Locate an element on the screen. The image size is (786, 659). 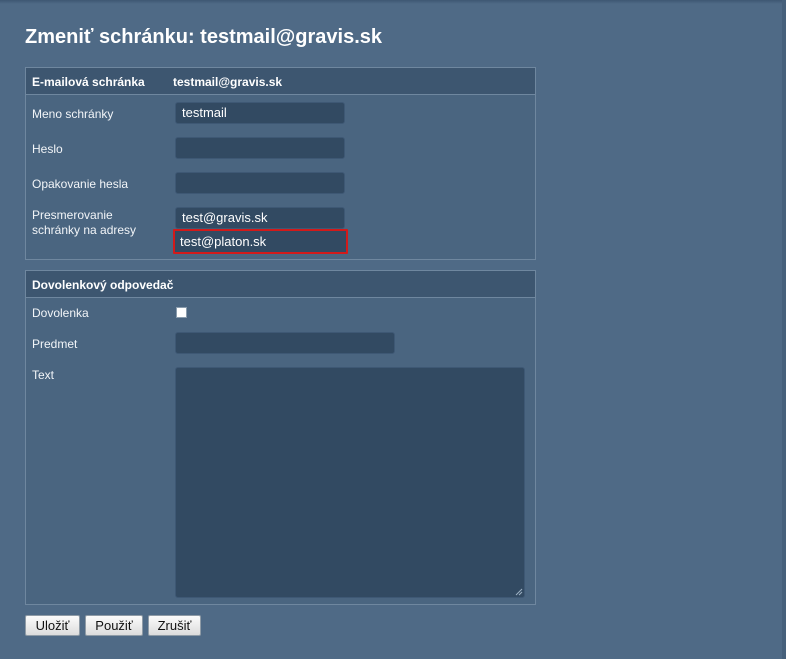
password-repeat-input is located at coordinates (260, 183).